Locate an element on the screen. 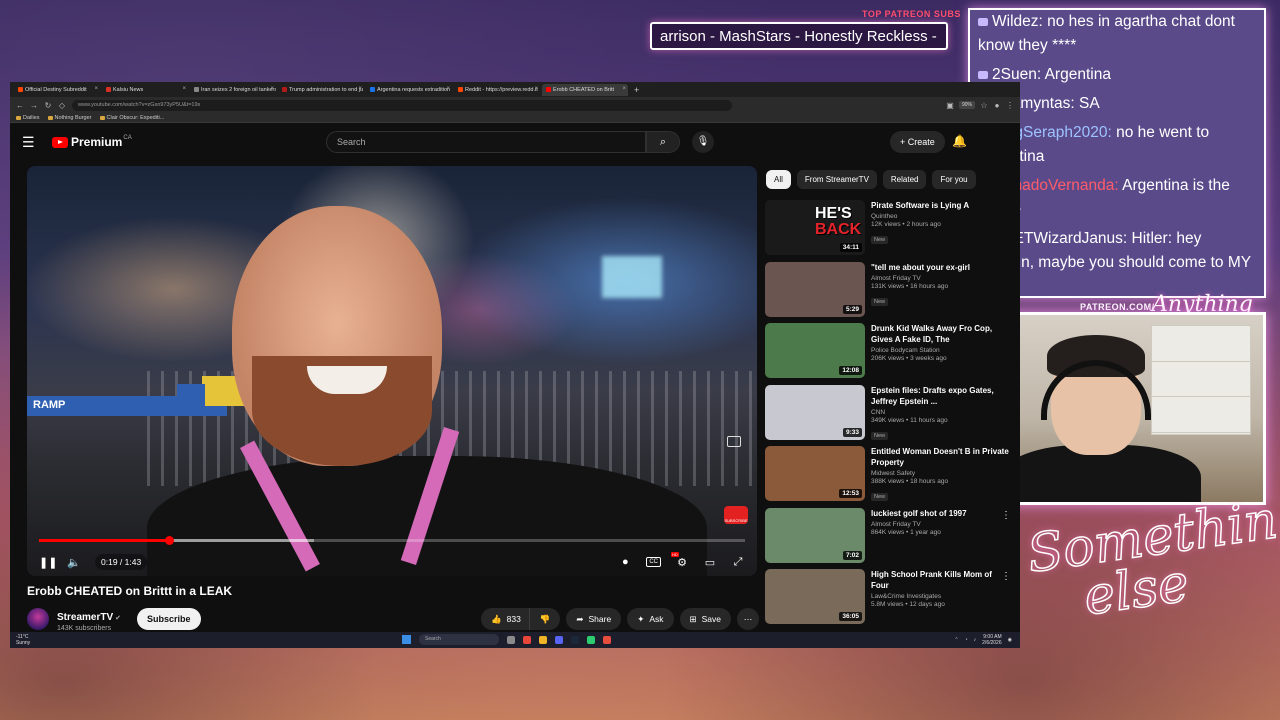 This screenshot has width=1280, height=720. dislike-button: 👎 is located at coordinates (545, 619).